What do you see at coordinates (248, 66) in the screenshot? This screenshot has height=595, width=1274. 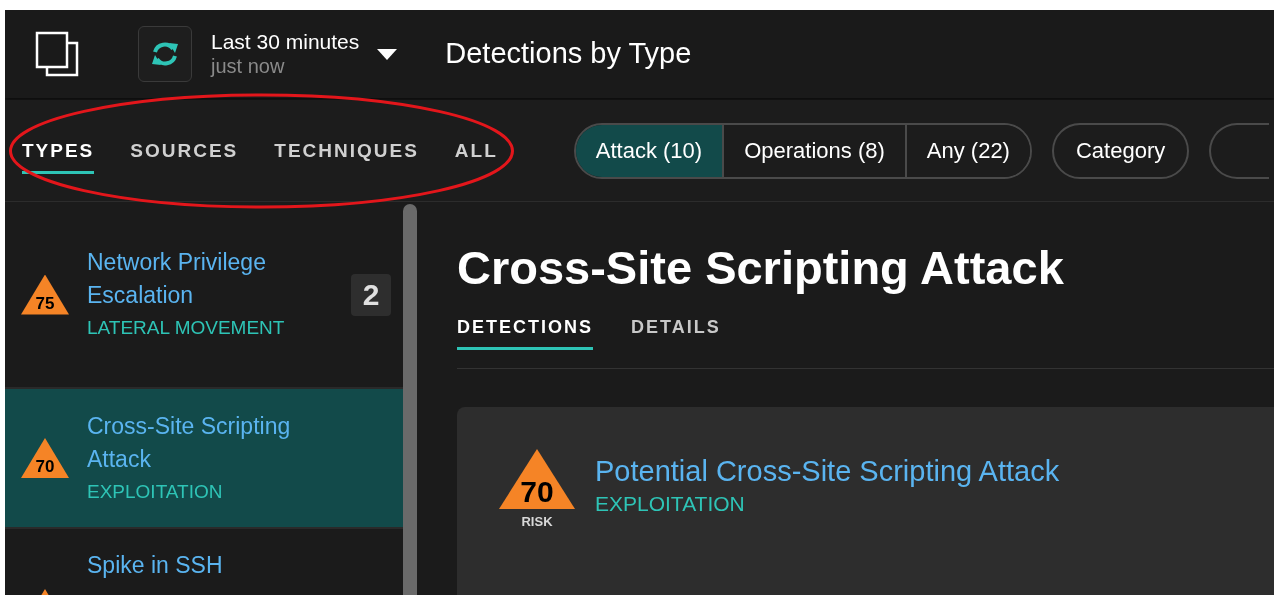 I see `updated-label: just now` at bounding box center [248, 66].